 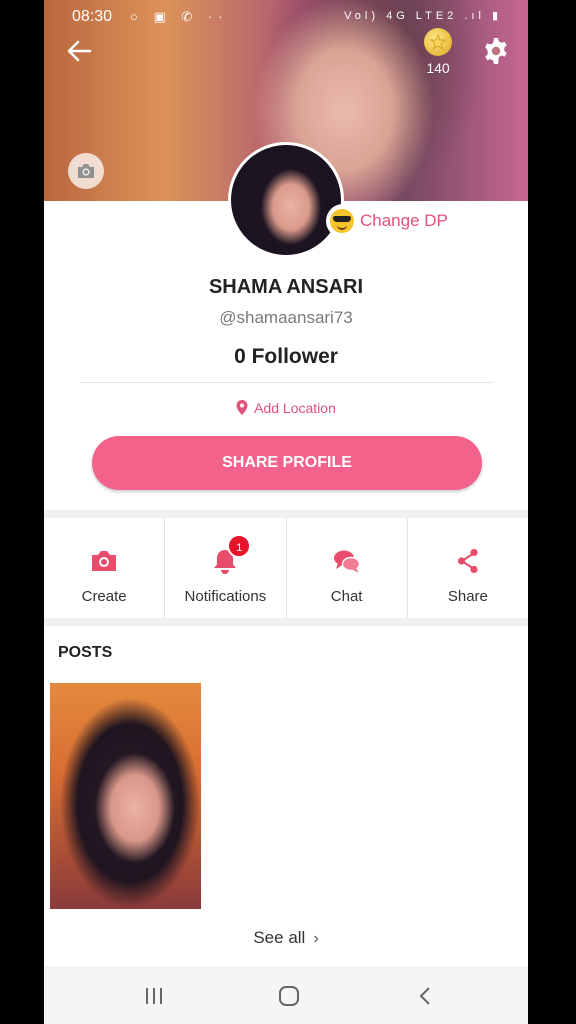 What do you see at coordinates (239, 546) in the screenshot?
I see `notification-badge: 1` at bounding box center [239, 546].